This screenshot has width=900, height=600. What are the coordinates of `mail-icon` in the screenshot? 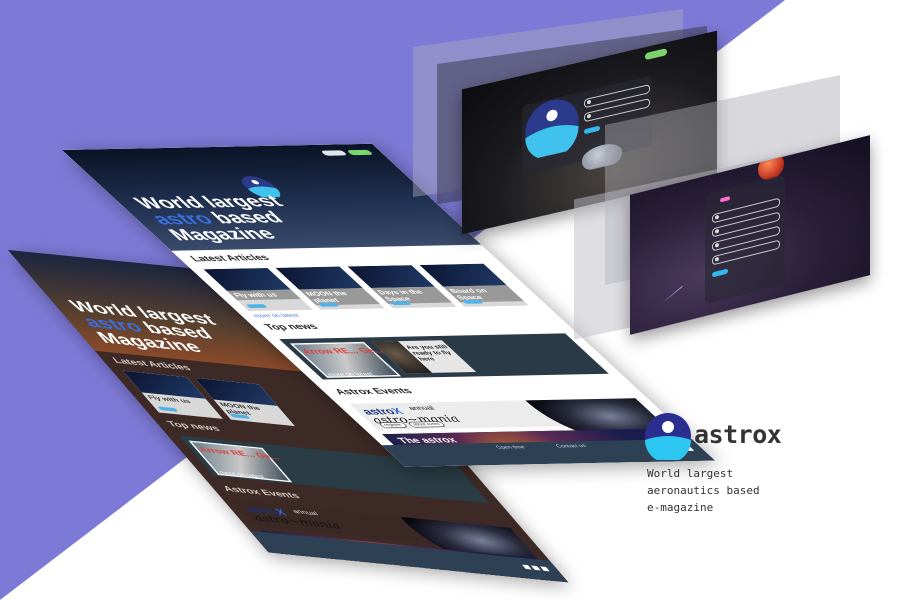 It's located at (717, 231).